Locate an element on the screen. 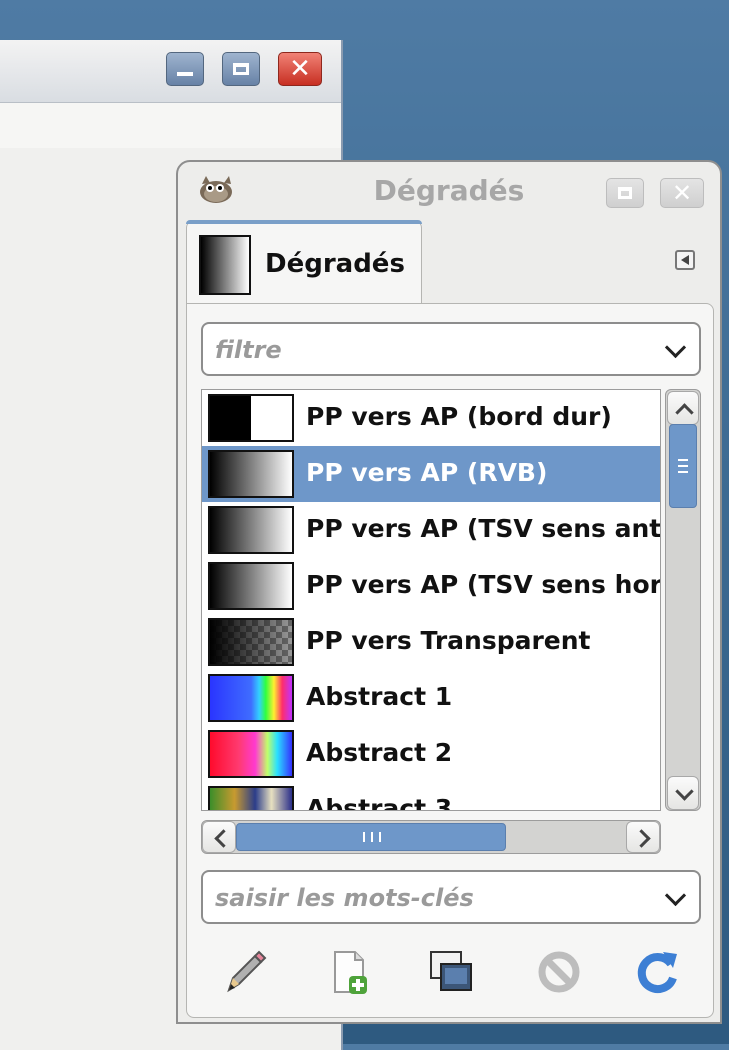 This screenshot has height=1050, width=729. gradient-name: PP vers AP (TSV sens anti-horaire) is located at coordinates (483, 528).